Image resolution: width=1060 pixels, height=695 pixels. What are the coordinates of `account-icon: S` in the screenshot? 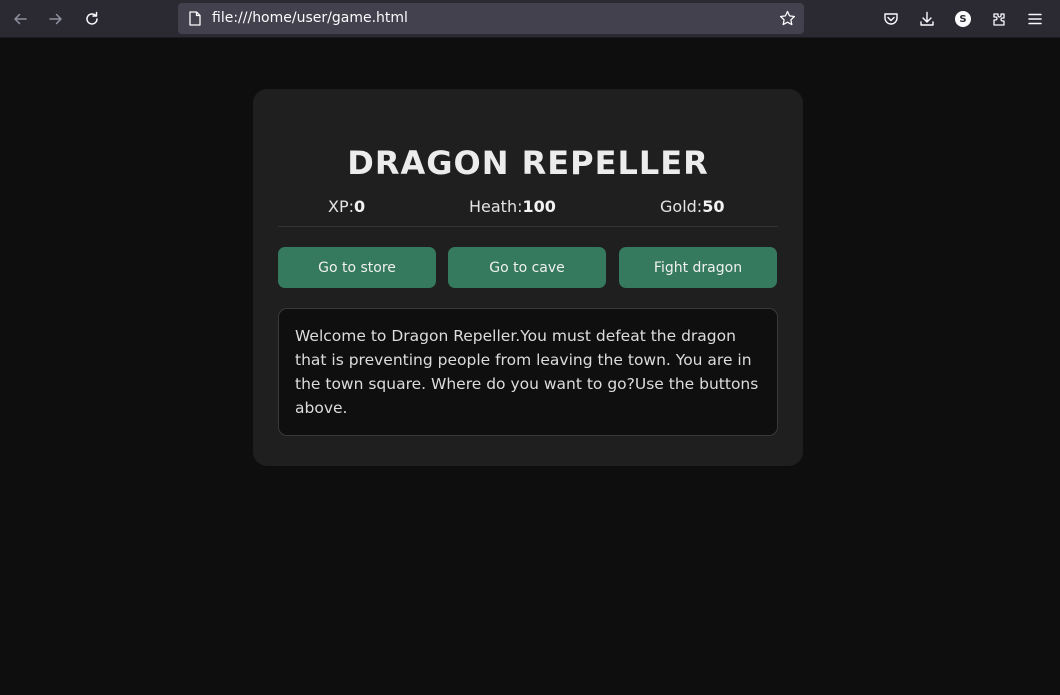 It's located at (963, 19).